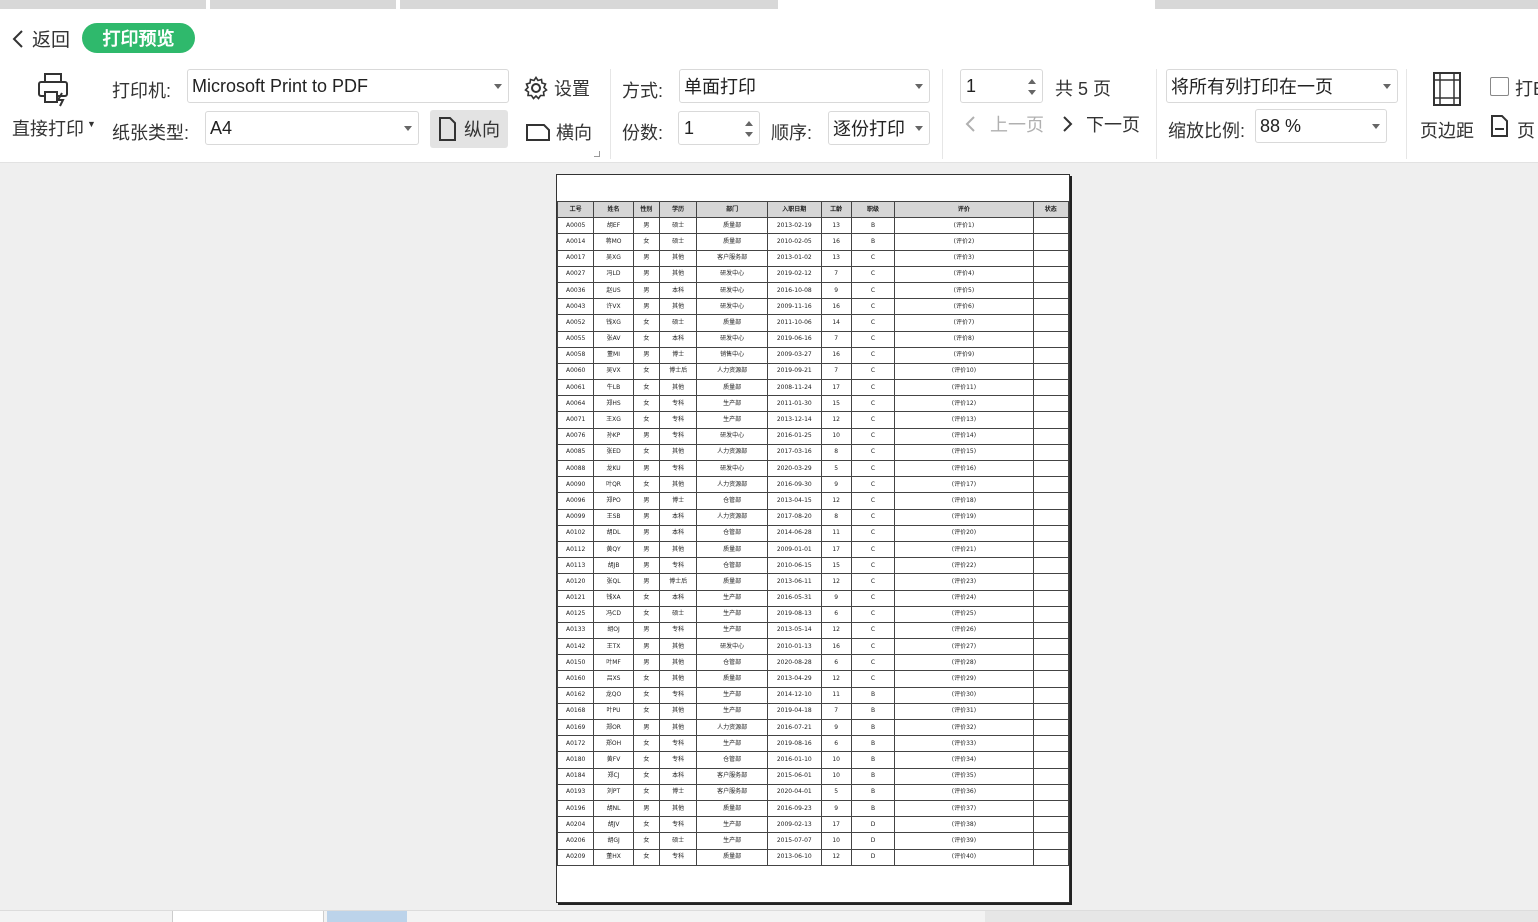  What do you see at coordinates (1282, 86) in the screenshot?
I see `fit-to-page-select: 将所有列打印在一页` at bounding box center [1282, 86].